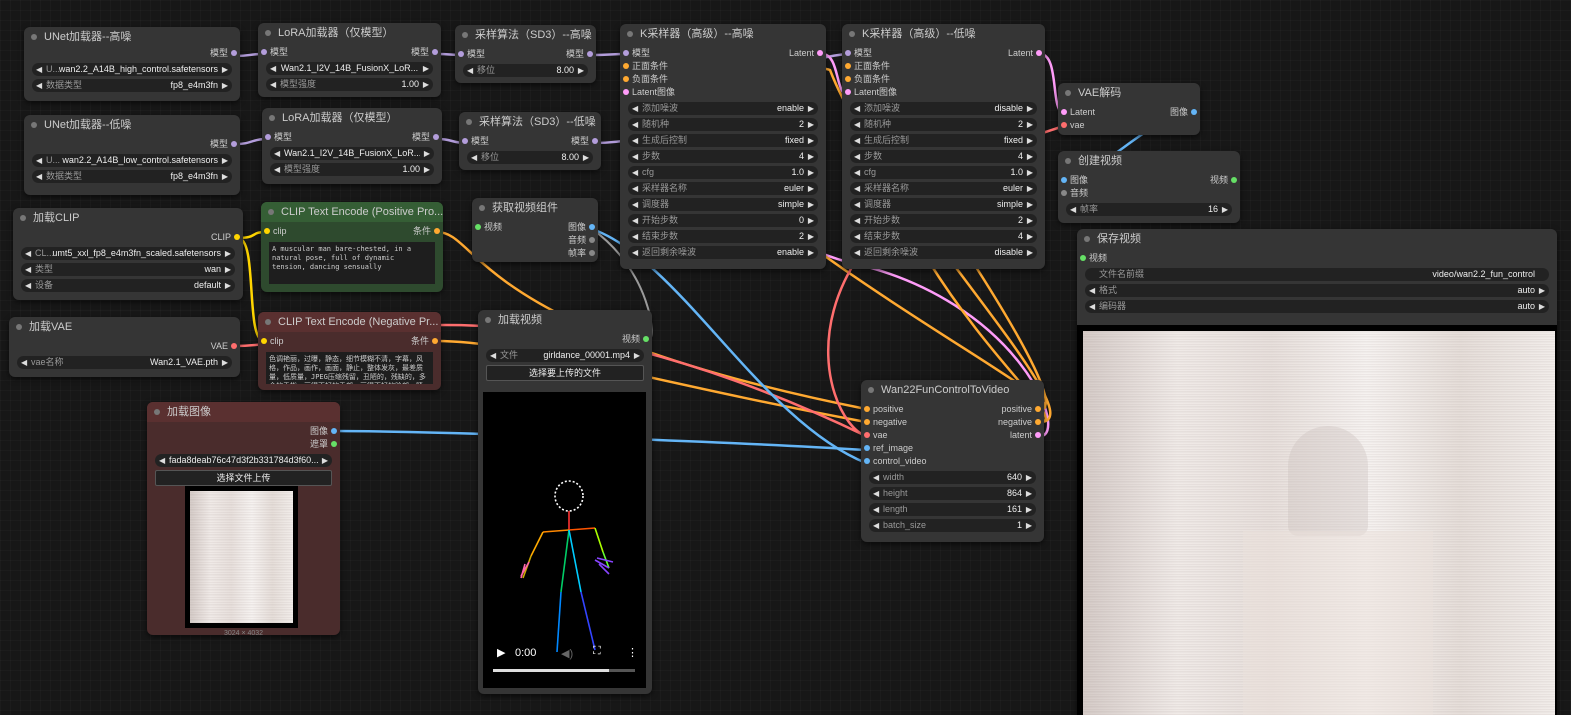 The height and width of the screenshot is (715, 1571). Describe the element at coordinates (597, 651) in the screenshot. I see `fullscreen-icon: ⛶` at that location.